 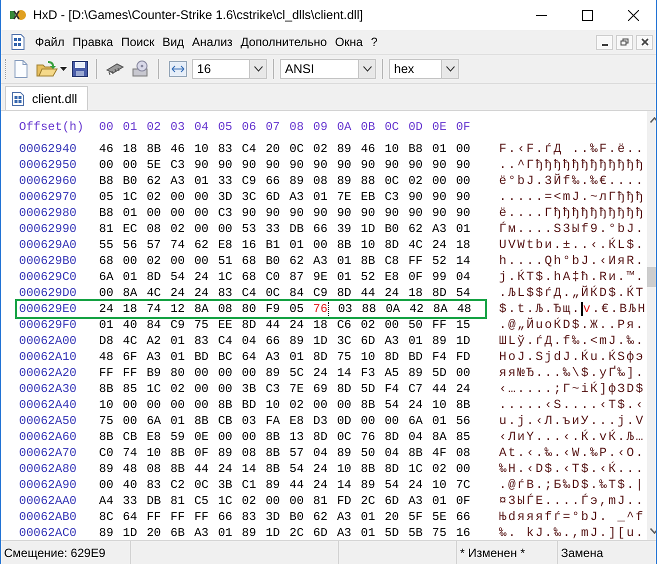 What do you see at coordinates (396, 501) in the screenshot?
I see `hex-byte: 6D` at bounding box center [396, 501].